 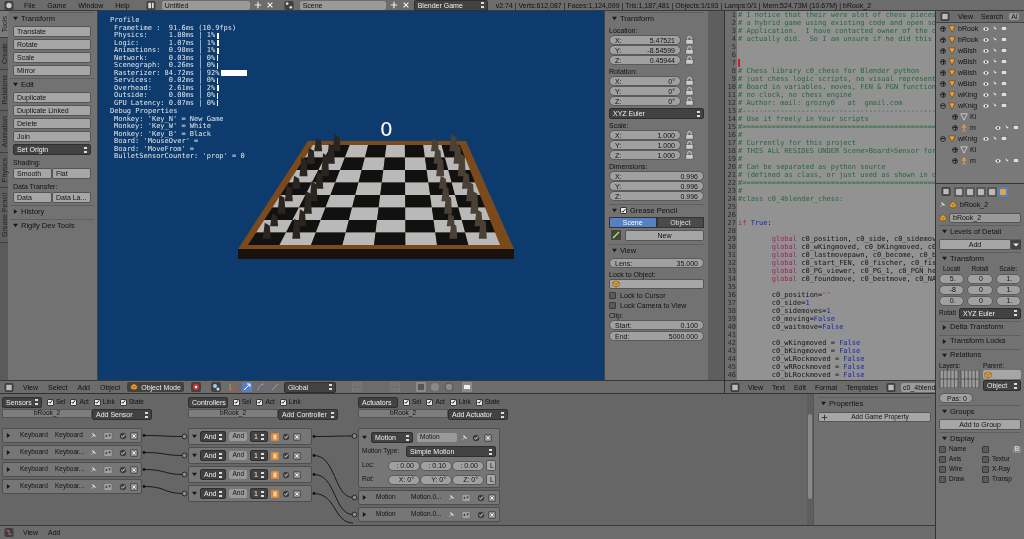 I want to click on layer-grid-icon, so click(x=970, y=379).